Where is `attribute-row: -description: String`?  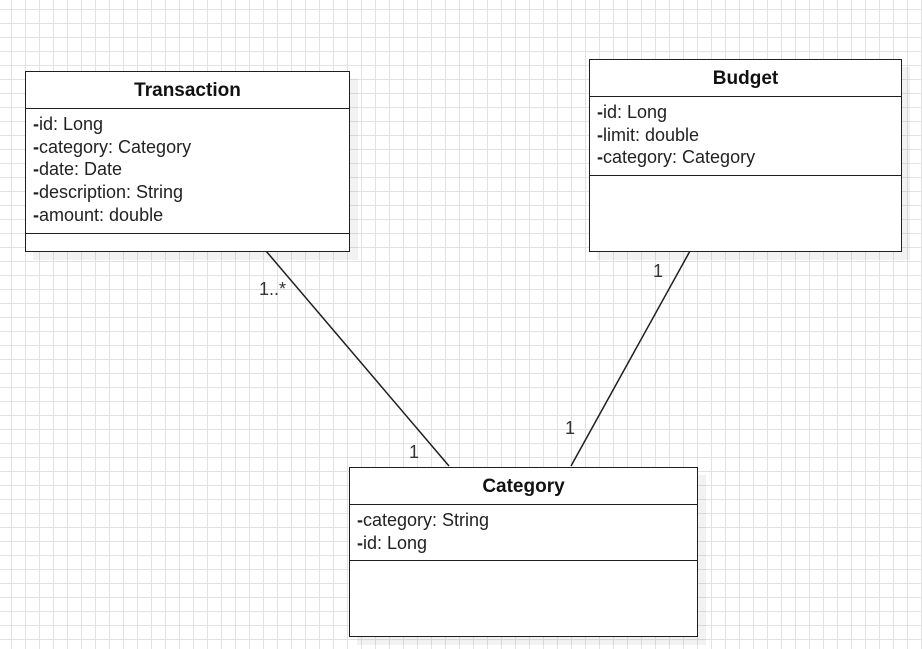 attribute-row: -description: String is located at coordinates (187, 192).